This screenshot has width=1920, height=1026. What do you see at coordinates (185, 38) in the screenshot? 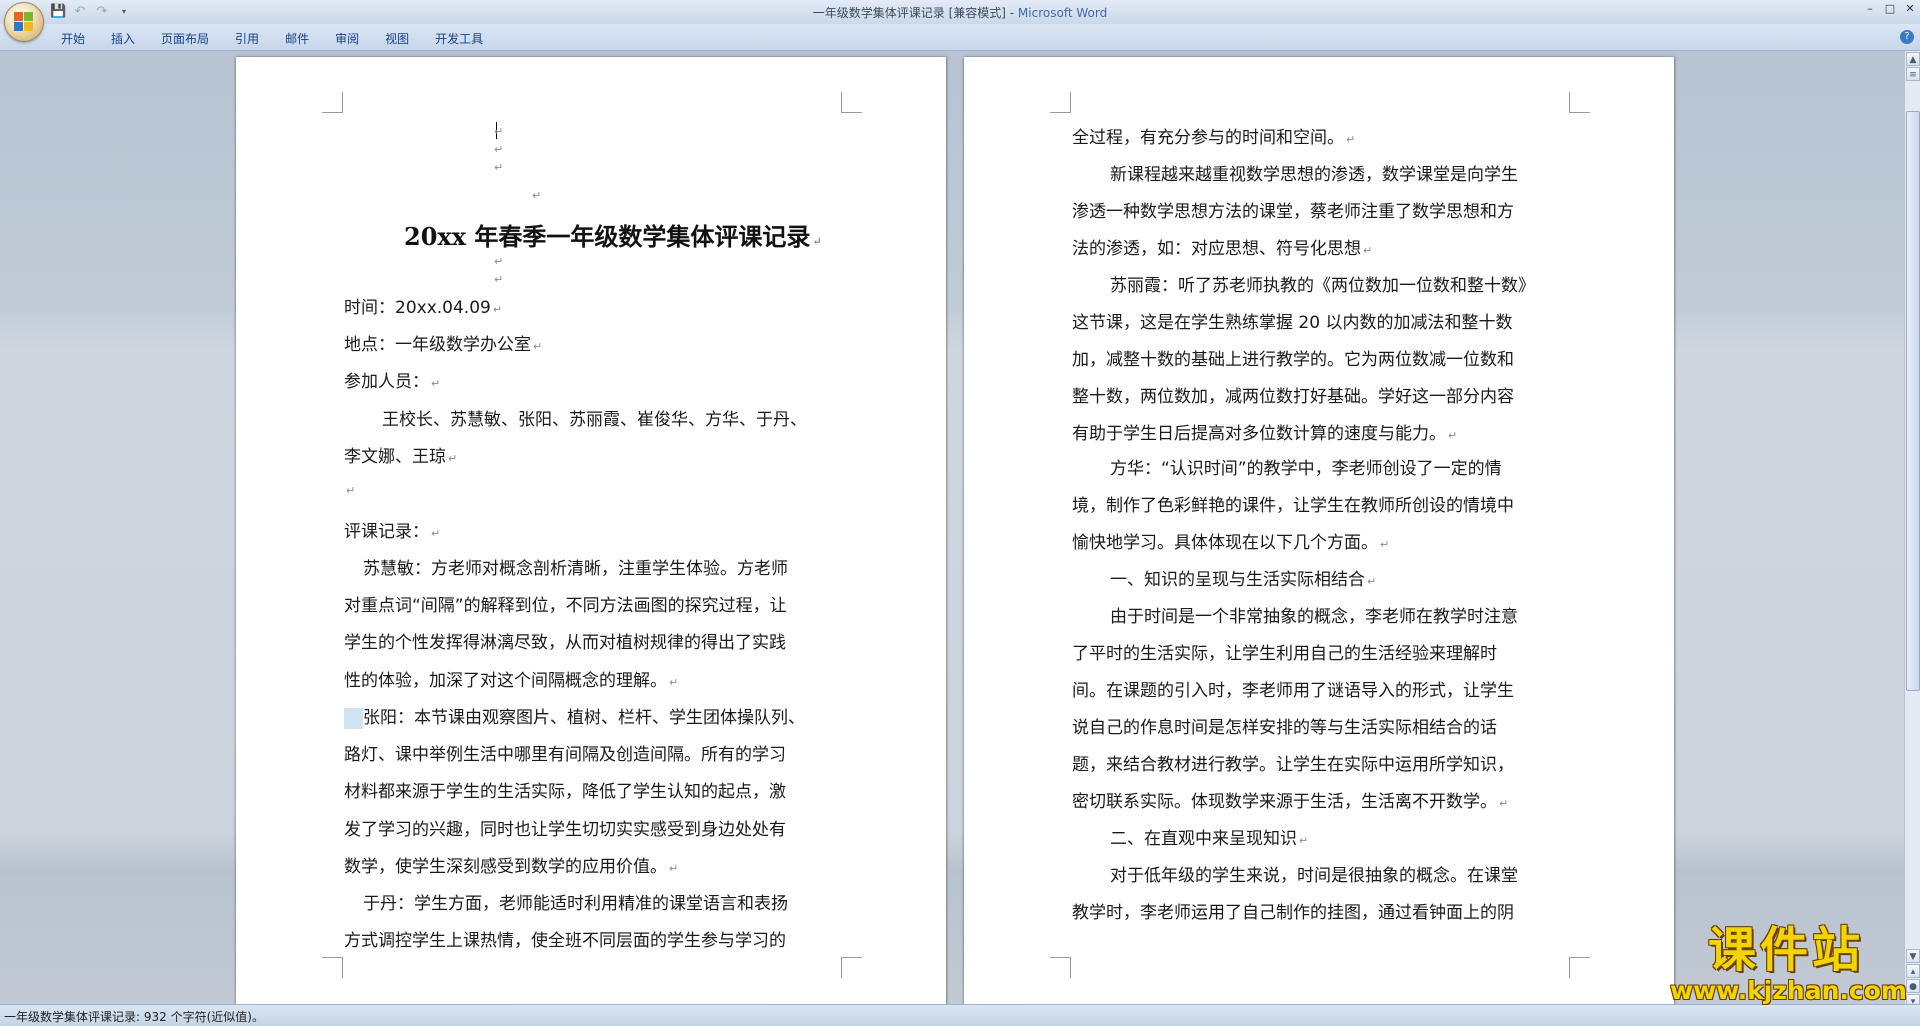
I see `tab-page-layout: 页面布局` at bounding box center [185, 38].